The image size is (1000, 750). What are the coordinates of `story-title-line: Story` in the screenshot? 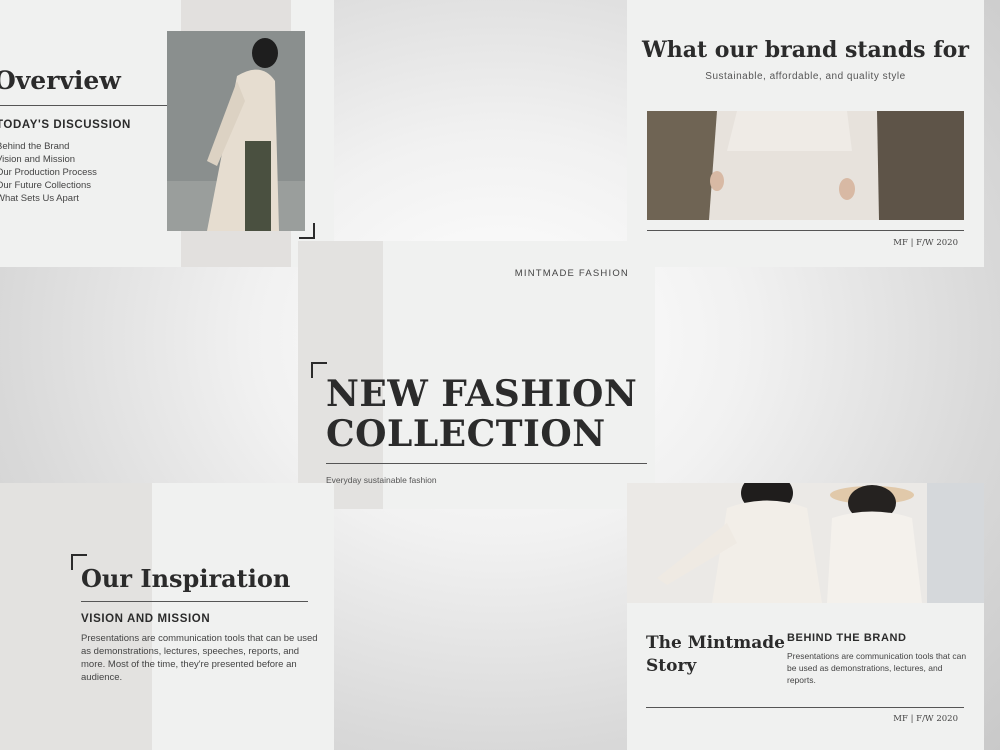 It's located at (671, 666).